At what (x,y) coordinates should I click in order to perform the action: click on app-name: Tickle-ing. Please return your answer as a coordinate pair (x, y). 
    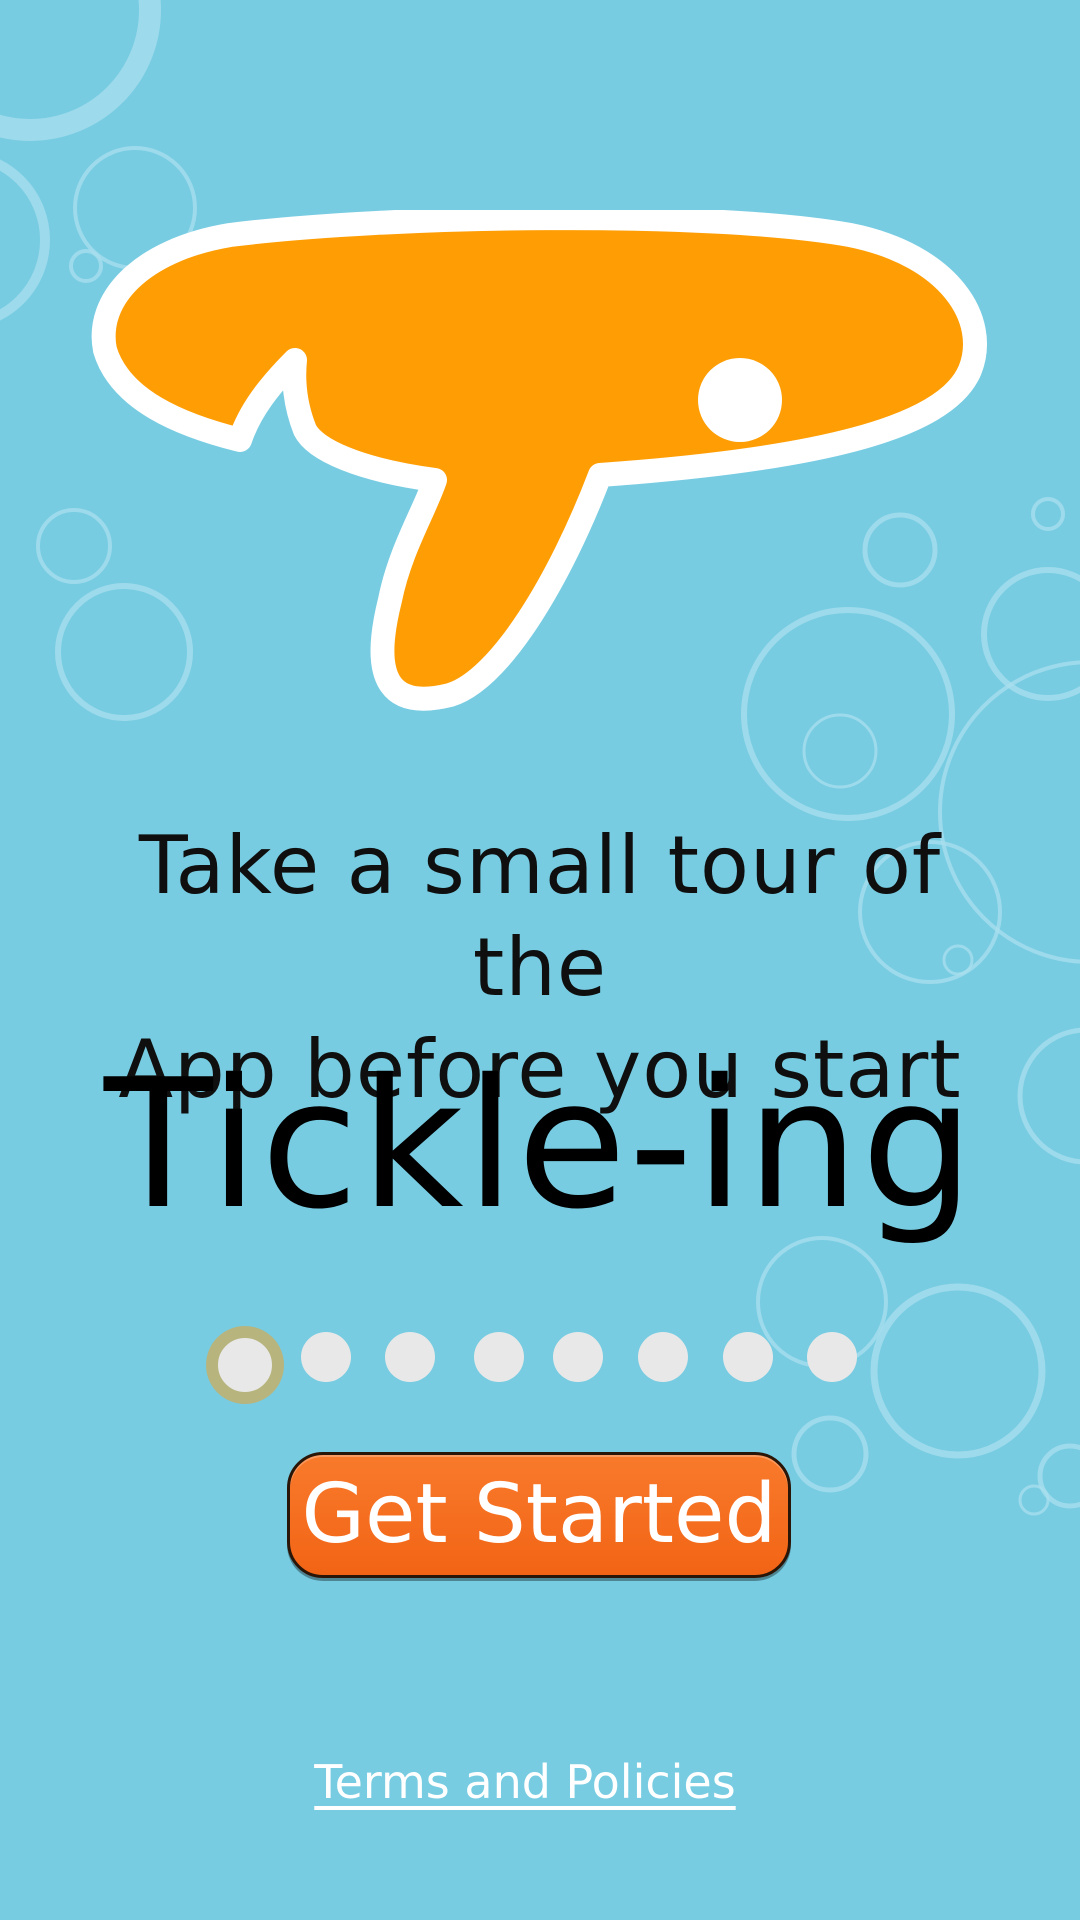
    Looking at the image, I should click on (540, 1144).